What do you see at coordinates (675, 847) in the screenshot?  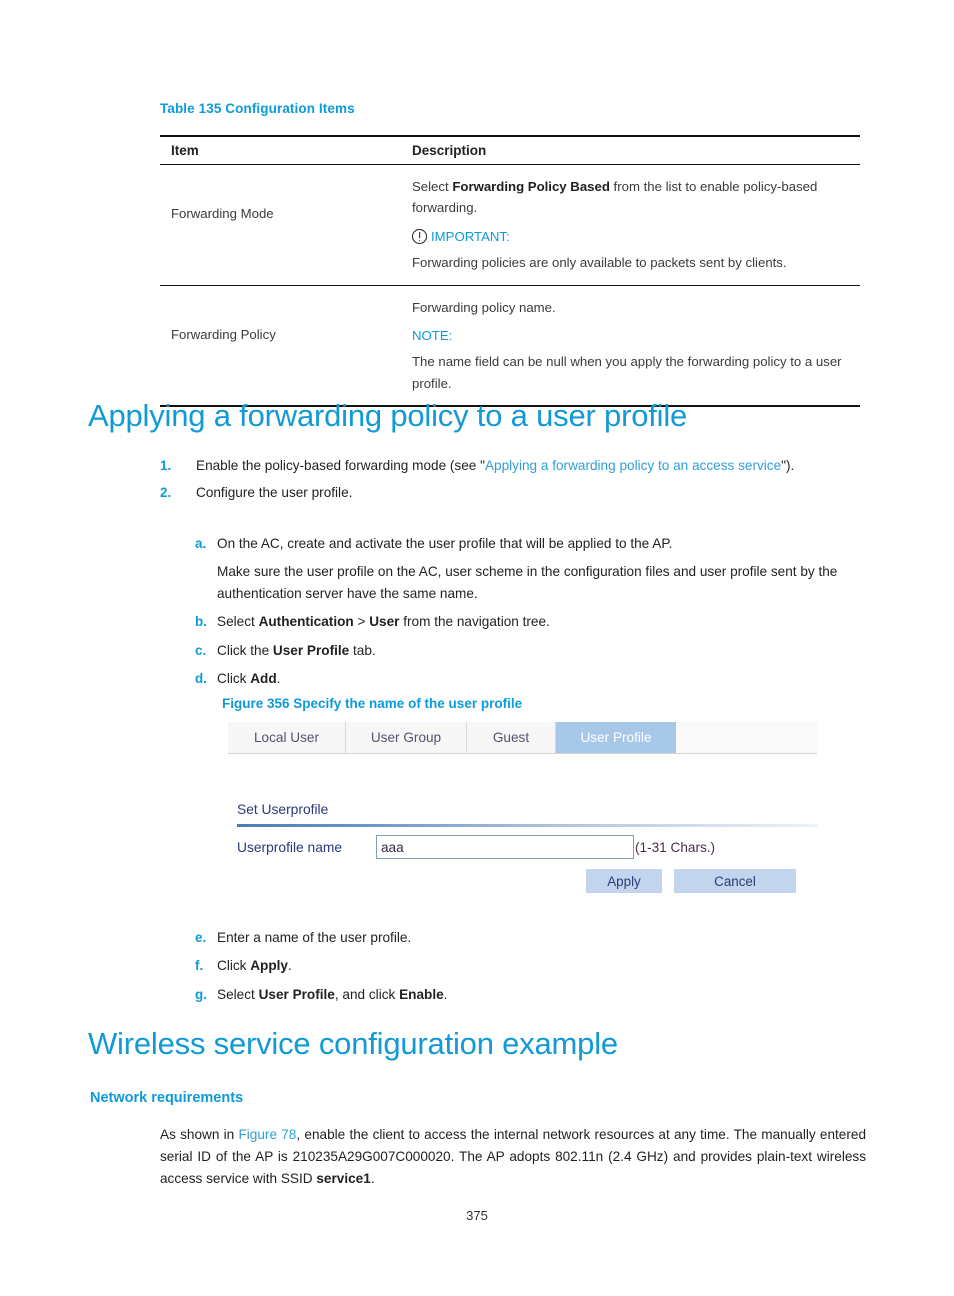 I see `userprofile-name-hint: (1-31 Chars.)` at bounding box center [675, 847].